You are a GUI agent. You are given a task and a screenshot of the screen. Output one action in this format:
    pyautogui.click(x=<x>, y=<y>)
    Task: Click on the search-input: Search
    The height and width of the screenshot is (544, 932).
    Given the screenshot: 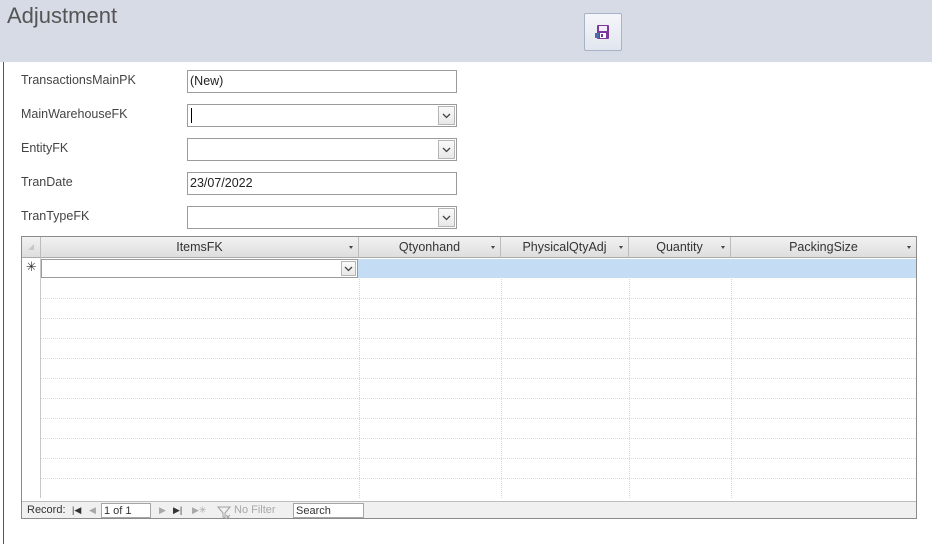 What is the action you would take?
    pyautogui.click(x=328, y=510)
    